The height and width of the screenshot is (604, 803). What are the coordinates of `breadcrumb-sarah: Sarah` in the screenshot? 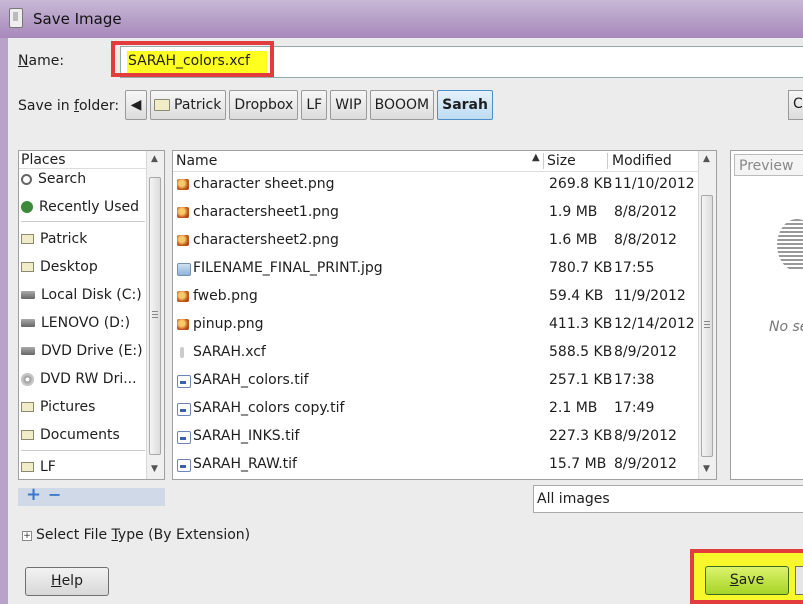 It's located at (465, 105).